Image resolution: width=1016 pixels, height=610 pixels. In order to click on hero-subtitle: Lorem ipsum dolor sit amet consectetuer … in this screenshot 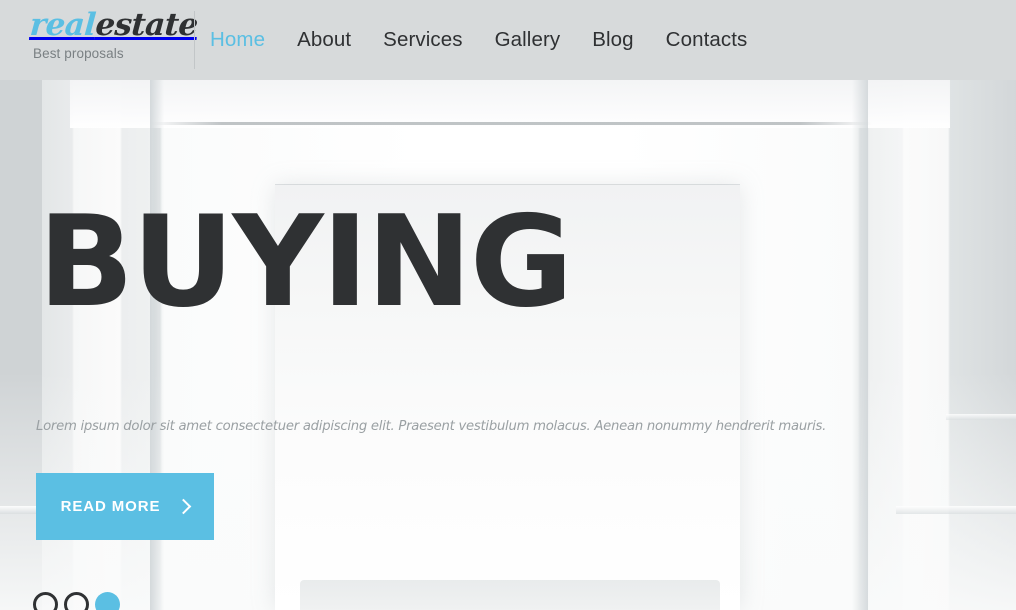, I will do `click(431, 426)`.